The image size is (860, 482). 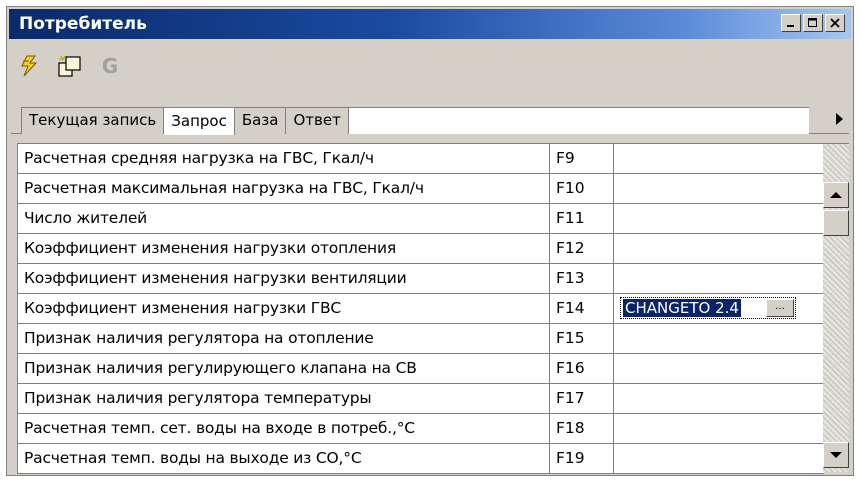 I want to click on row-name: Коэффициент изменения нагрузки отопления, so click(x=284, y=248).